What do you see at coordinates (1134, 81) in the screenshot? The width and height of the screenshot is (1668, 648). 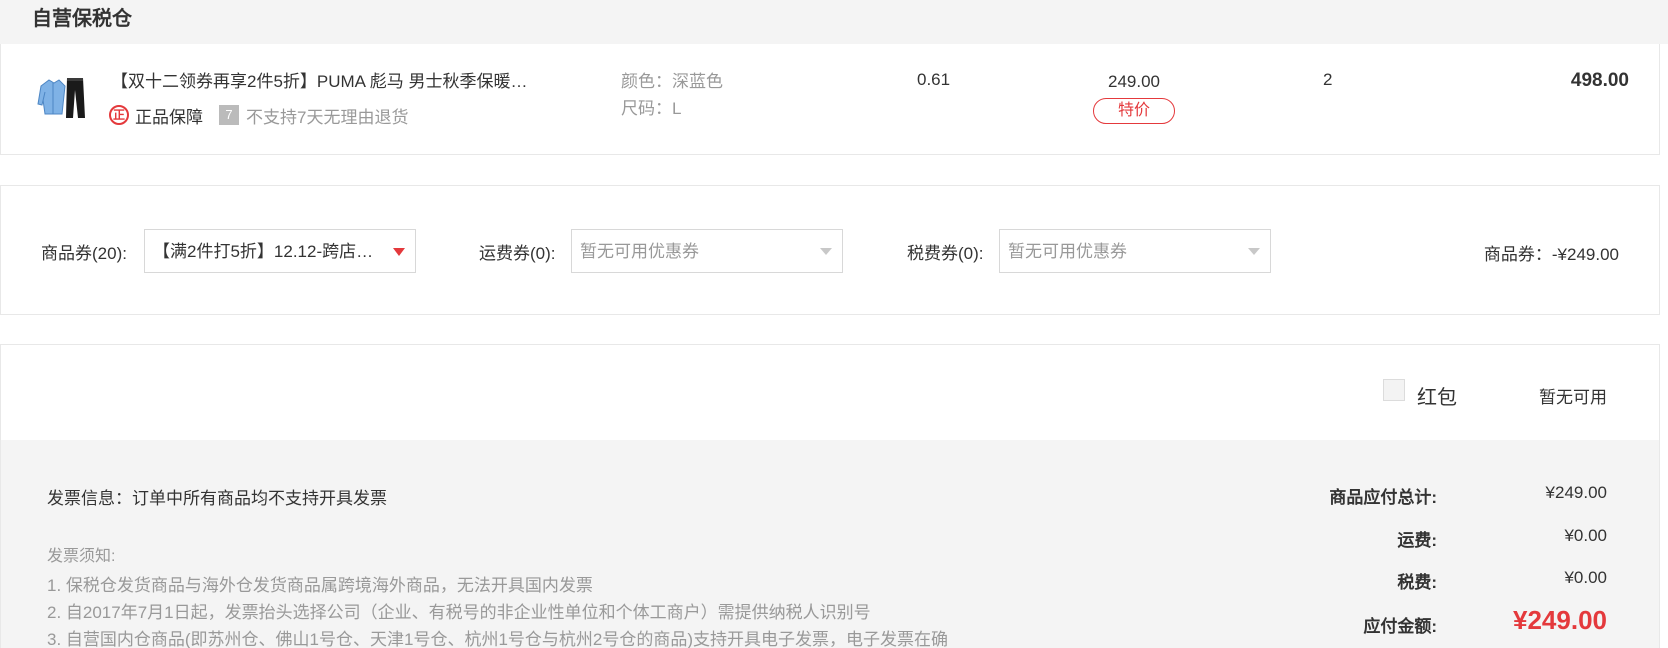 I see `unit-price: 249.00` at bounding box center [1134, 81].